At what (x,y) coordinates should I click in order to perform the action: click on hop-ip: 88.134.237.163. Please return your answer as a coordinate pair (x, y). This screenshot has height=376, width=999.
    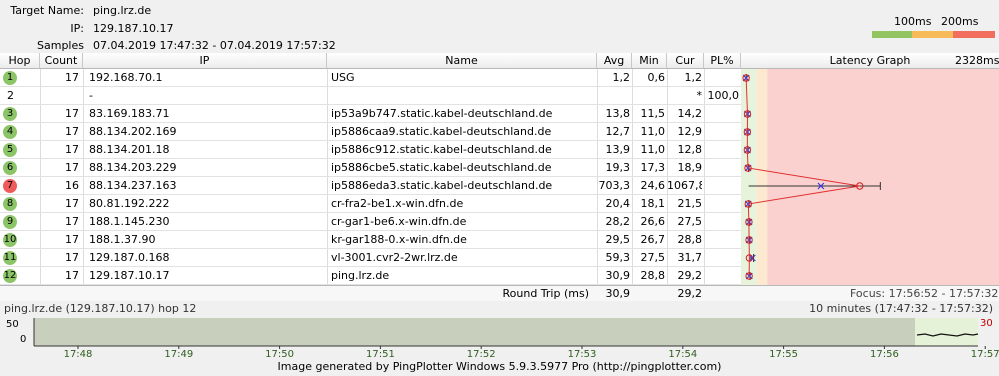
    Looking at the image, I should click on (204, 186).